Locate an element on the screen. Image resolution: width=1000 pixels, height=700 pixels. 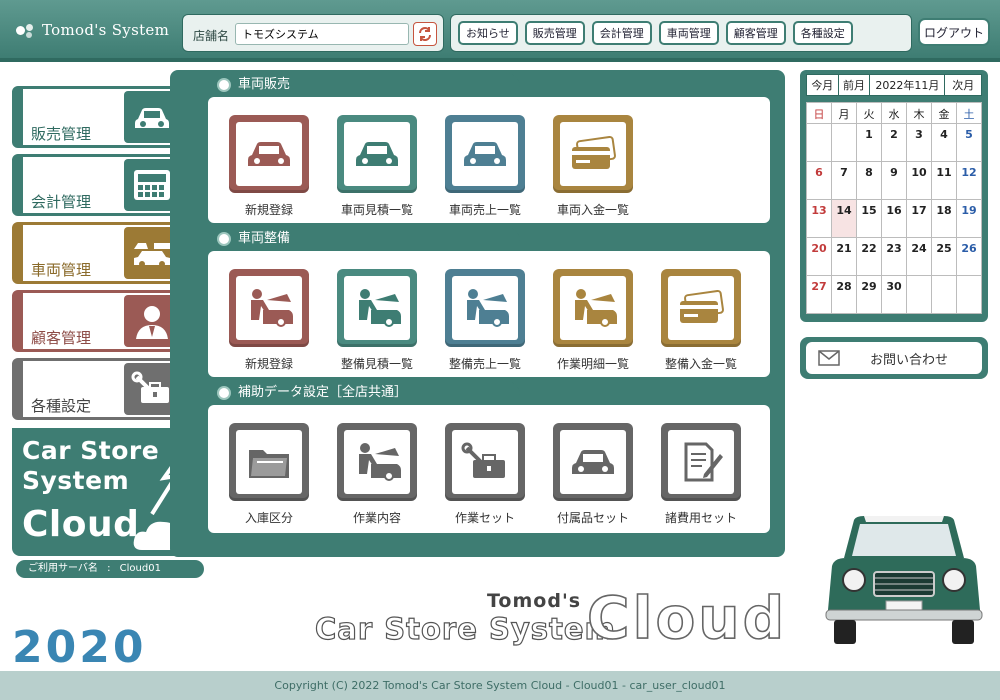
tile-work-set: 作業セット is located at coordinates (485, 474).